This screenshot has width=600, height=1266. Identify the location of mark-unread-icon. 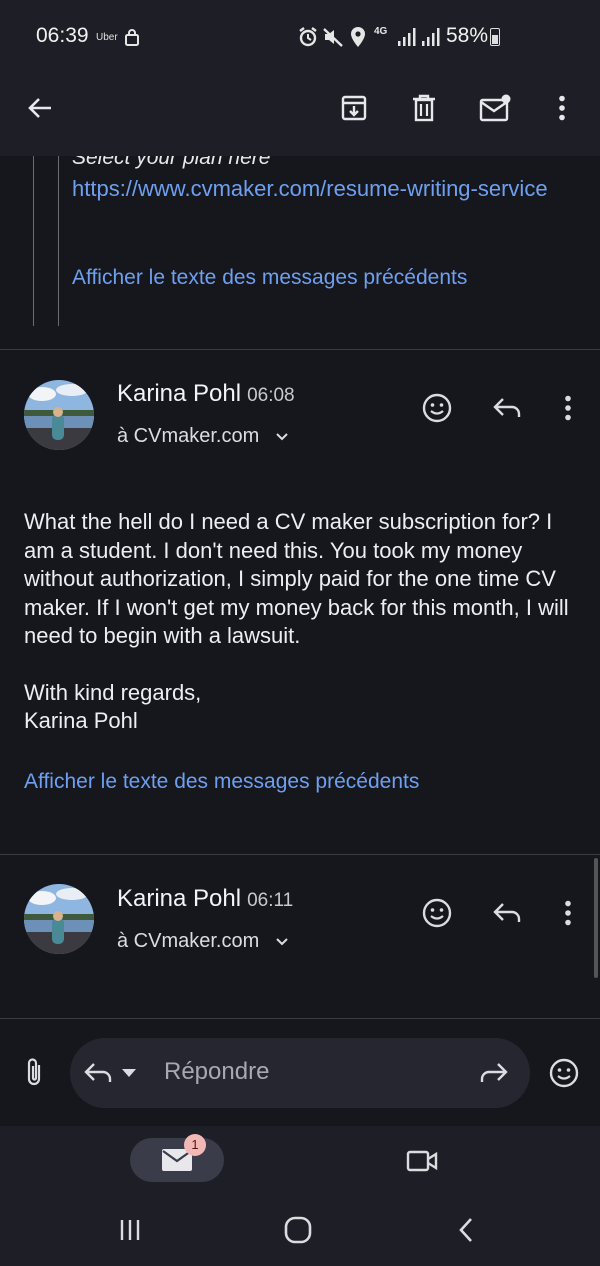
(495, 108).